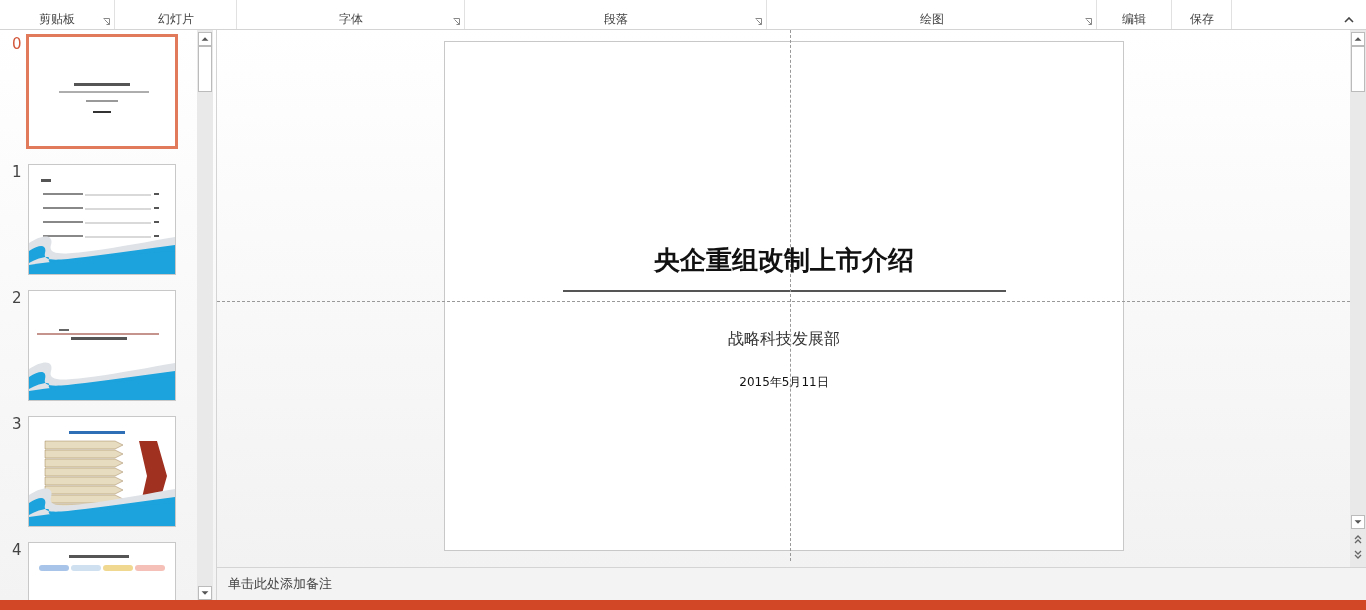  I want to click on ribbon-group-label: 剪贴板, so click(57, 19).